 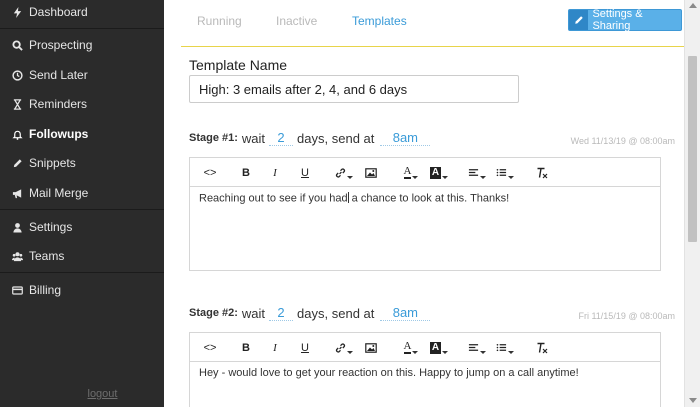 I want to click on user-icon, so click(x=17, y=227).